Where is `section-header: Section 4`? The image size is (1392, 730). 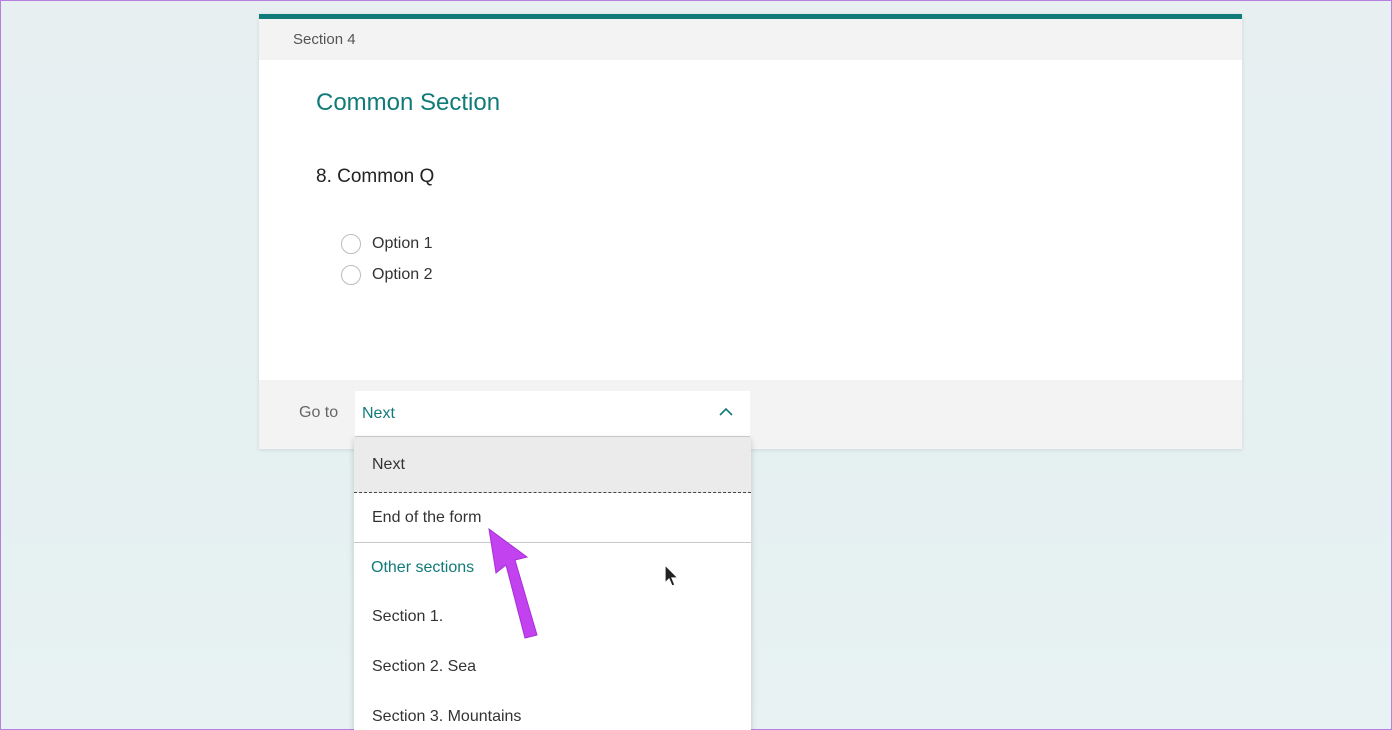
section-header: Section 4 is located at coordinates (750, 39).